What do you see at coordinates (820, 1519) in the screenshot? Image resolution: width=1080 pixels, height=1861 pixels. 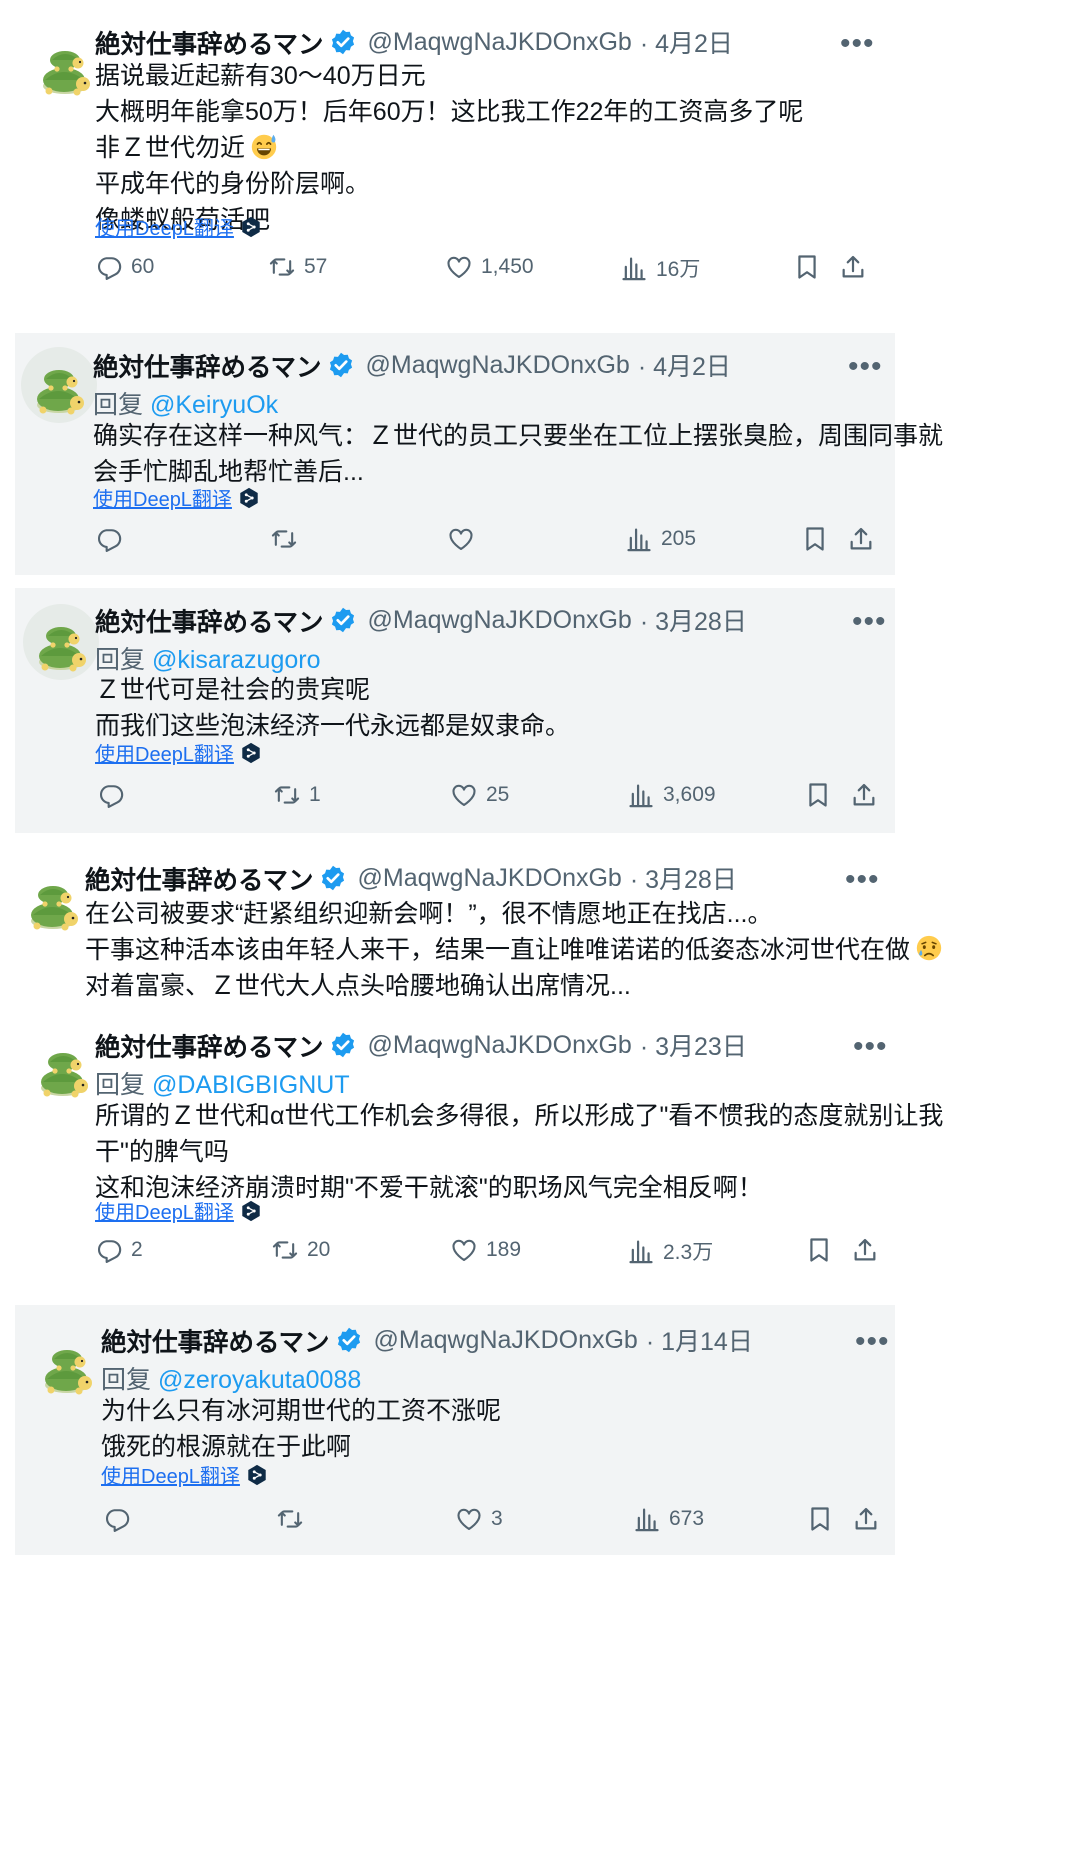 I see `bookmark-icon` at bounding box center [820, 1519].